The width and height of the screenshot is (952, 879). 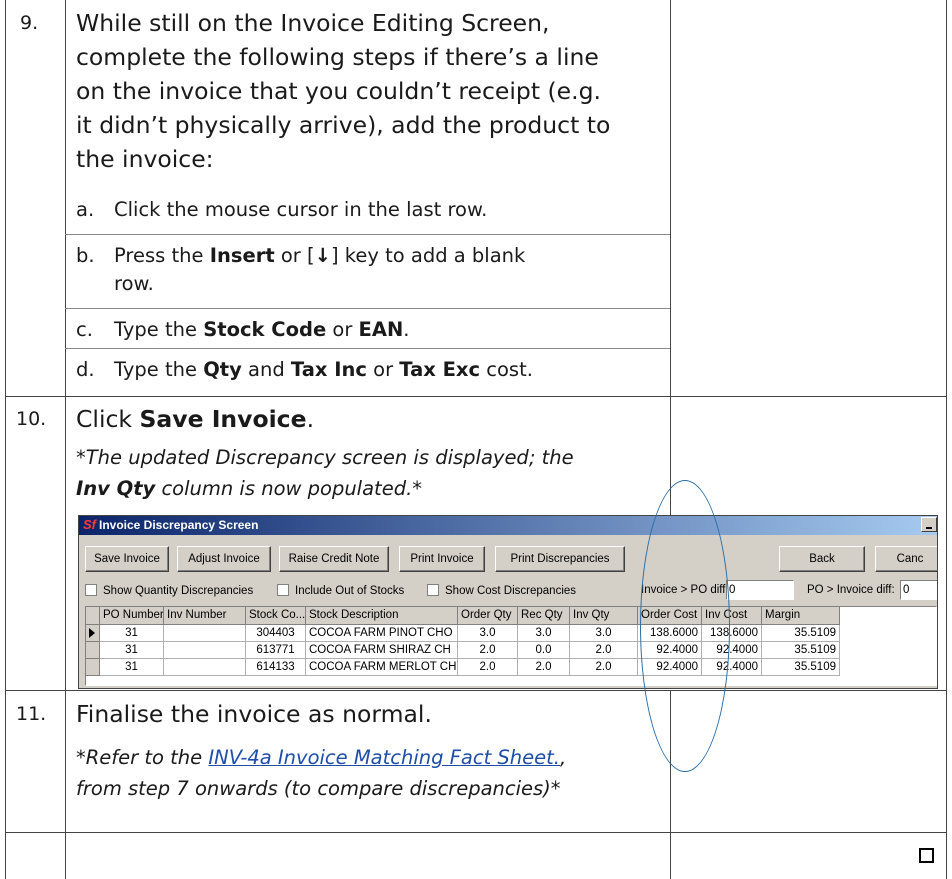 What do you see at coordinates (132, 616) in the screenshot?
I see `column-header: PO Number` at bounding box center [132, 616].